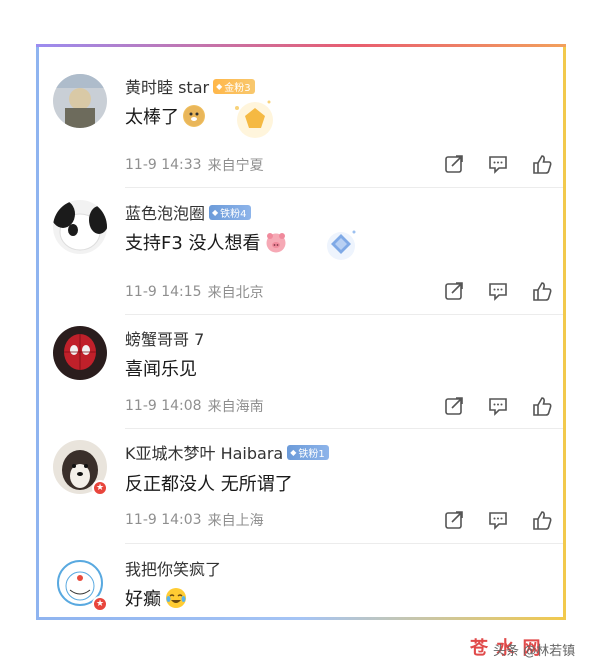 Image resolution: width=600 pixels, height=667 pixels. Describe the element at coordinates (163, 406) in the screenshot. I see `timestamp: 11-9 14:08` at that location.